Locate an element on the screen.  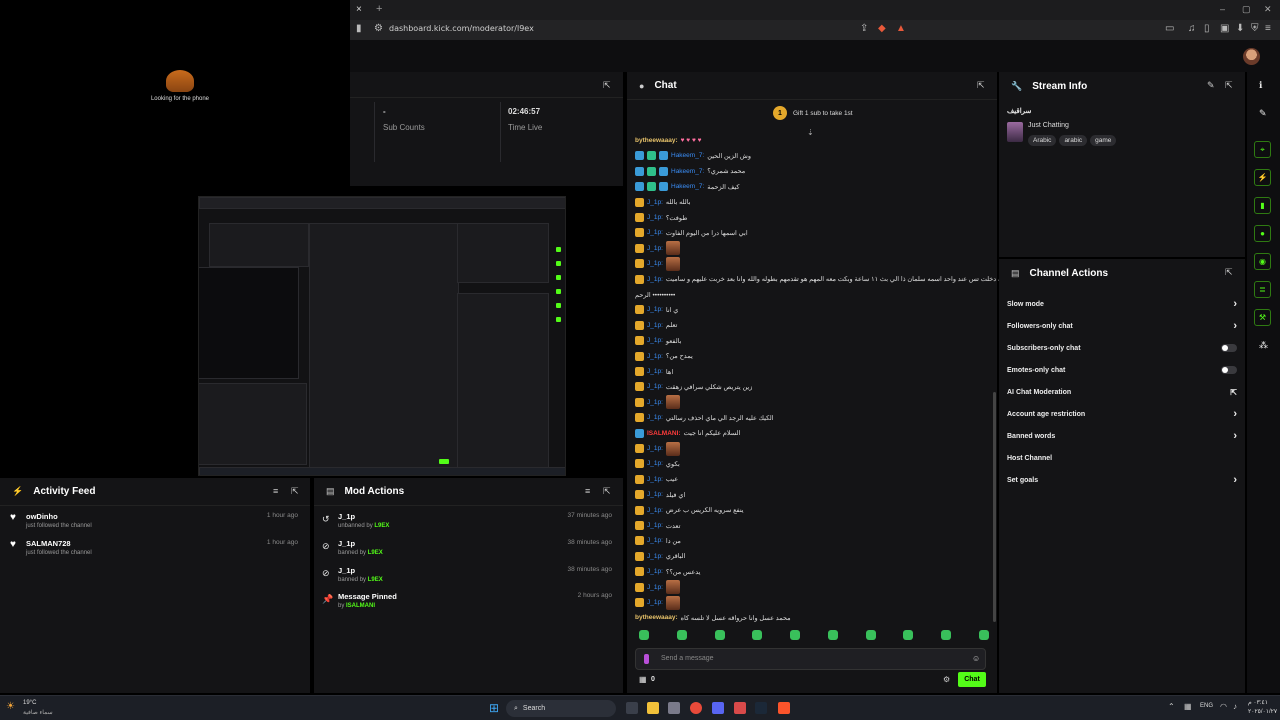
media-icon: ♫ is located at coordinates (1192, 28).